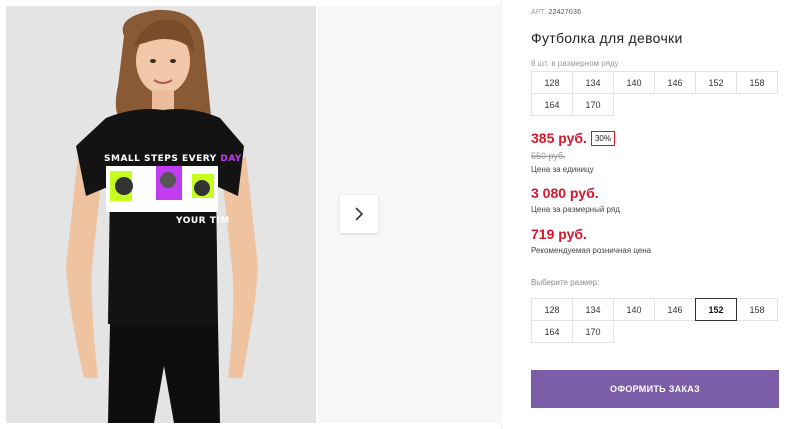  What do you see at coordinates (607, 38) in the screenshot?
I see `product-title: Футболка для девочки` at bounding box center [607, 38].